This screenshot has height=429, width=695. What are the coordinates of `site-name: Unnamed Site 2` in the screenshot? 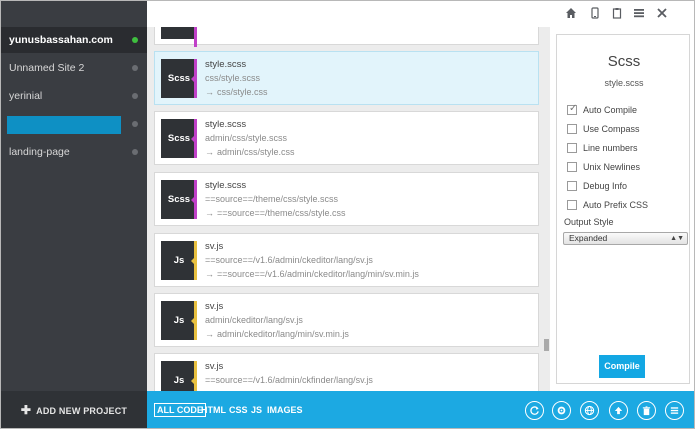 It's located at (47, 68).